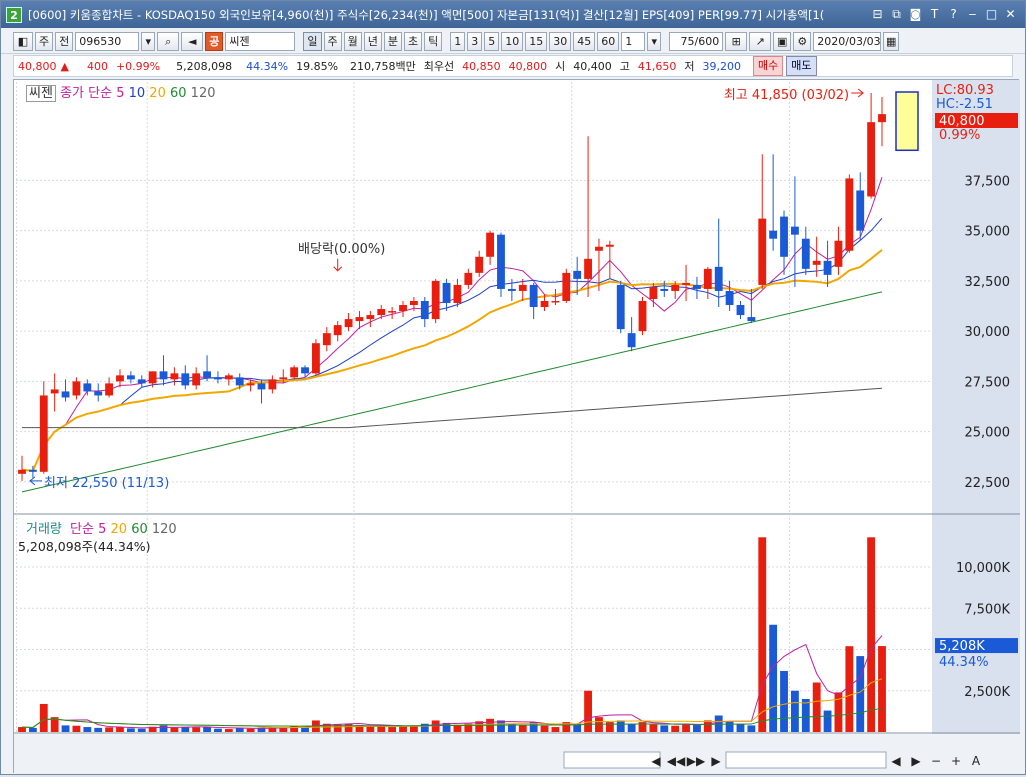 The width and height of the screenshot is (1026, 777). Describe the element at coordinates (41, 93) in the screenshot. I see `price-legend-name: 씨젠` at that location.